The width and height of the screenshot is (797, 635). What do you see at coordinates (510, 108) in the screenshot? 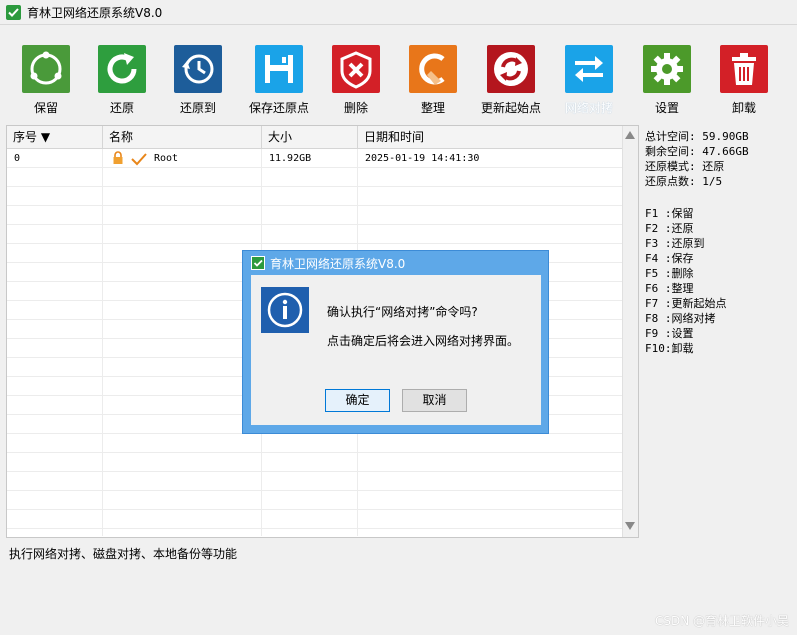
I see `update-start-point-label: 更新起始点` at bounding box center [510, 108].